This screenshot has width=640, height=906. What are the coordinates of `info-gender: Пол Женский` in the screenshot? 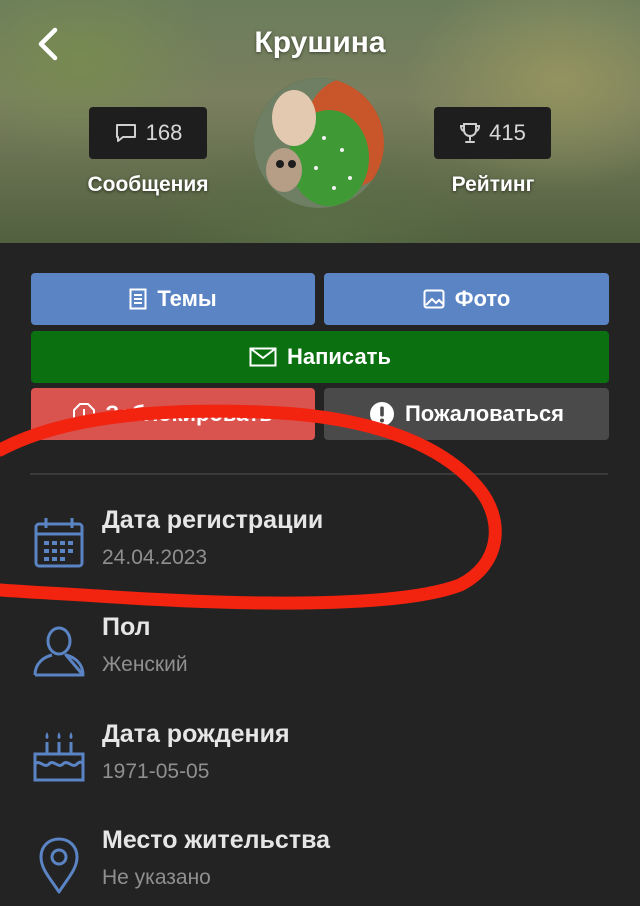 It's located at (320, 653).